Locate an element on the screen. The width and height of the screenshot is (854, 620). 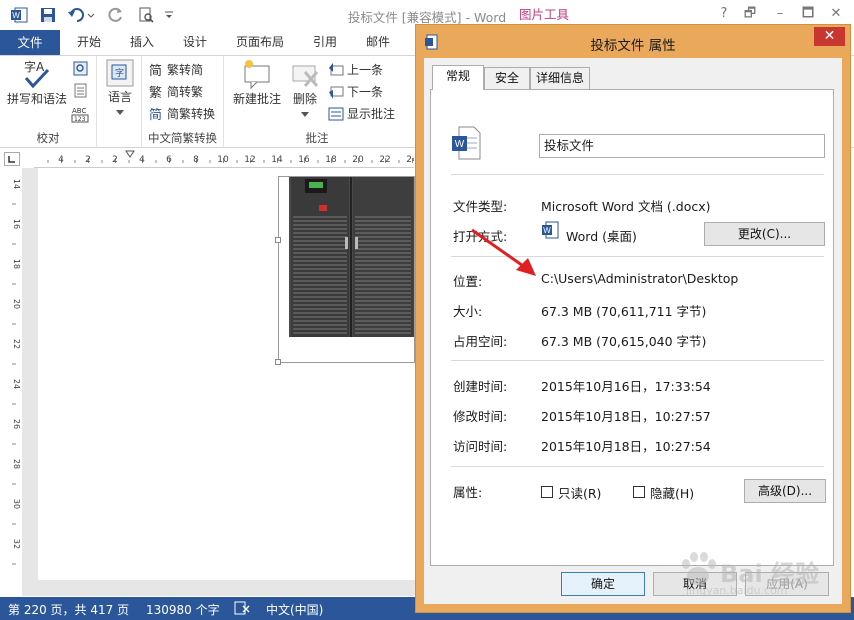
readonly-checkbox is located at coordinates (547, 492).